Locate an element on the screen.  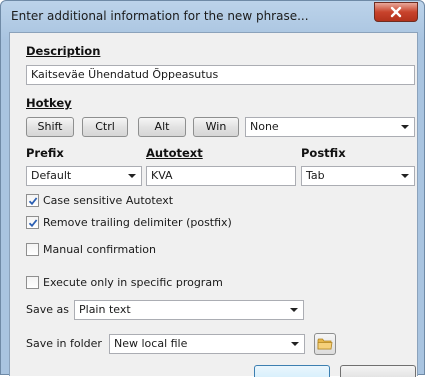
save-as-value: Plain text is located at coordinates (105, 309).